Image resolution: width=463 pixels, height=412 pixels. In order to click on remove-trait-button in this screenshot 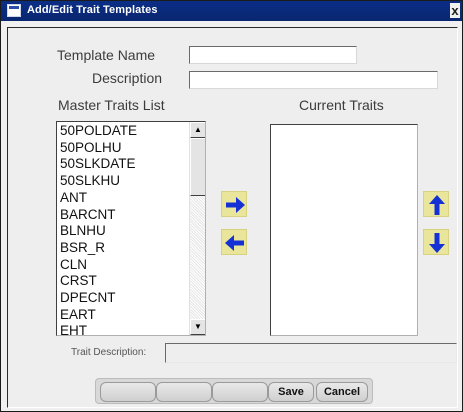, I will do `click(234, 242)`.